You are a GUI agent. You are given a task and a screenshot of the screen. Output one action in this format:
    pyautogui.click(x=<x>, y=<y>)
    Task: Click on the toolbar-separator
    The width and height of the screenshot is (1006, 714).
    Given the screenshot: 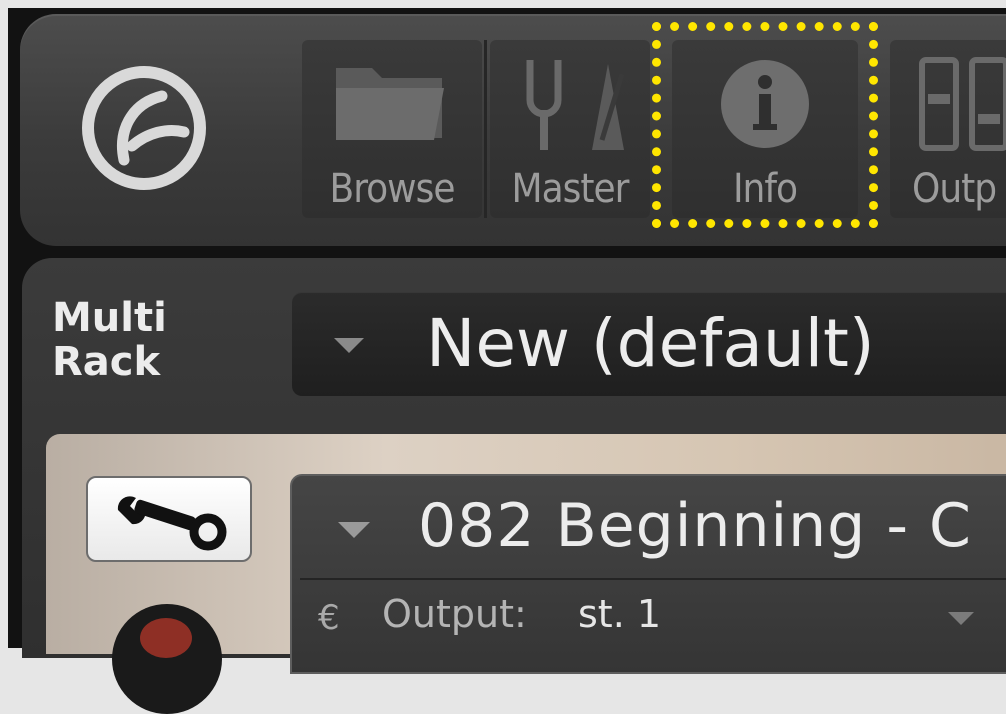 What is the action you would take?
    pyautogui.click(x=485, y=129)
    